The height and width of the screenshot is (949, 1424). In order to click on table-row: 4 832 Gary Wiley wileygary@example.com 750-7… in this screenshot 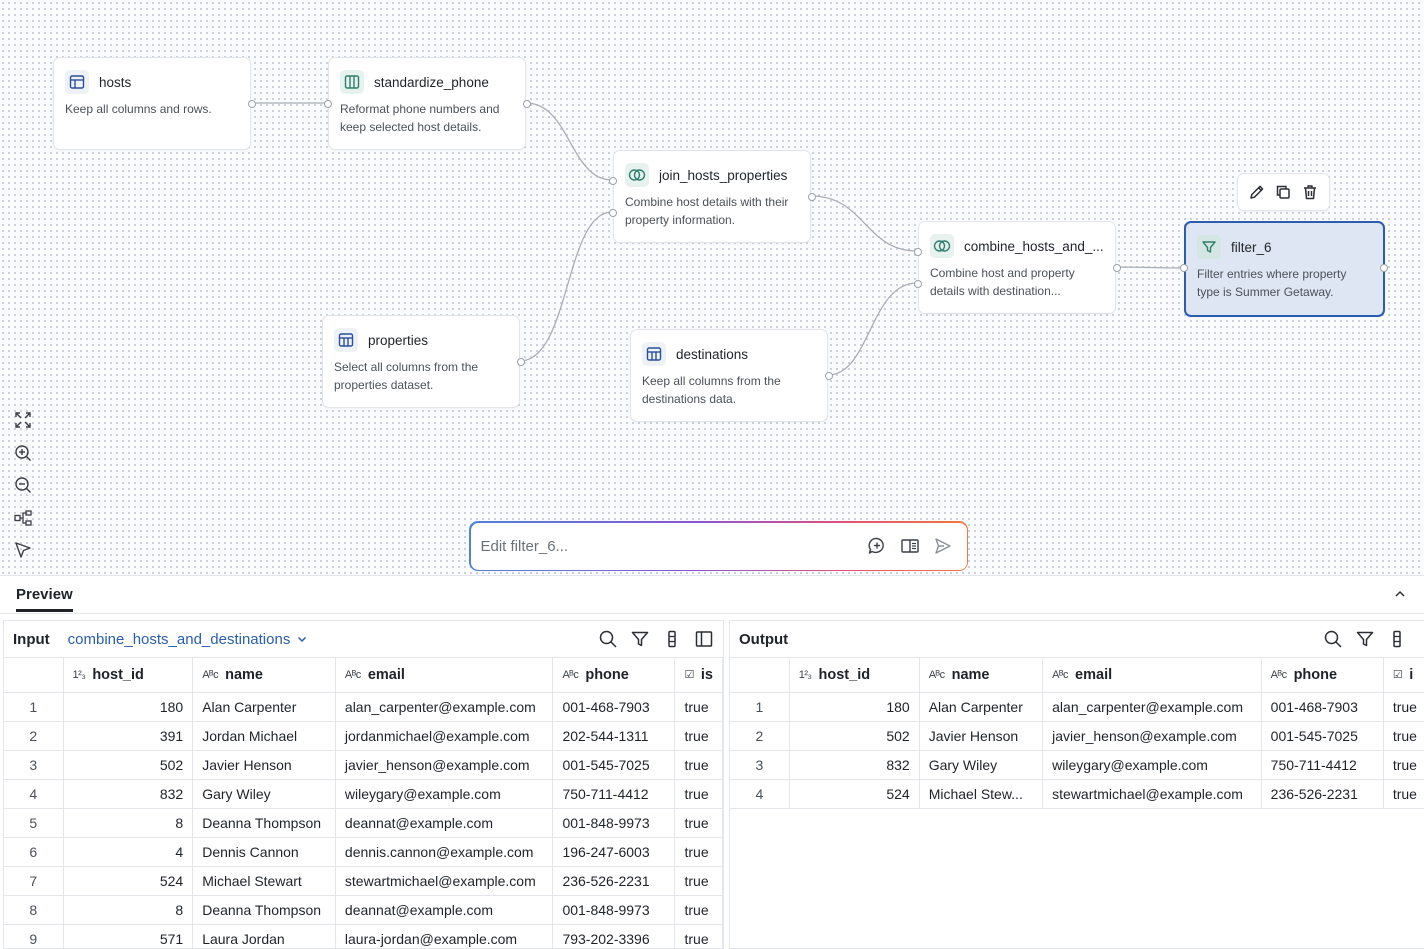, I will do `click(363, 794)`.